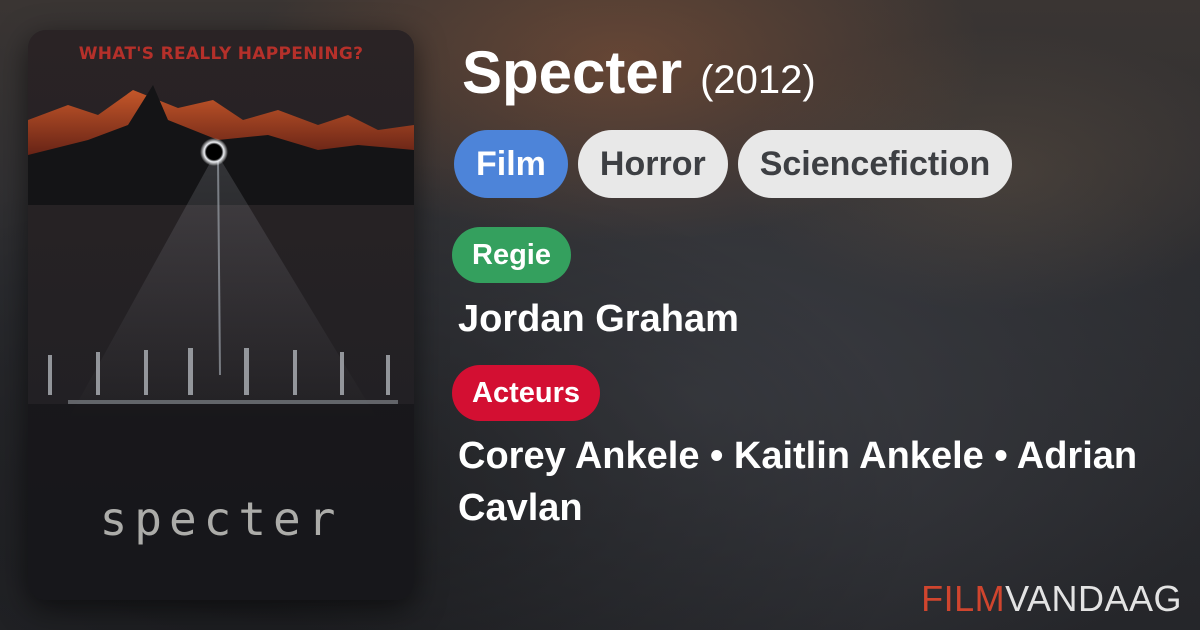 This screenshot has height=630, width=1200. I want to click on movie-title: Specter, so click(572, 72).